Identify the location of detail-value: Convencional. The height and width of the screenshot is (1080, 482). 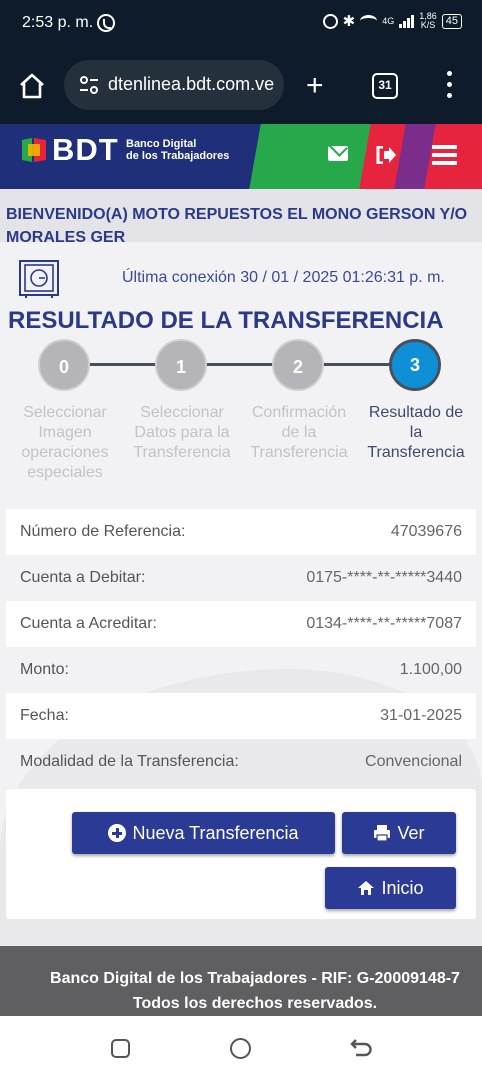
(413, 761).